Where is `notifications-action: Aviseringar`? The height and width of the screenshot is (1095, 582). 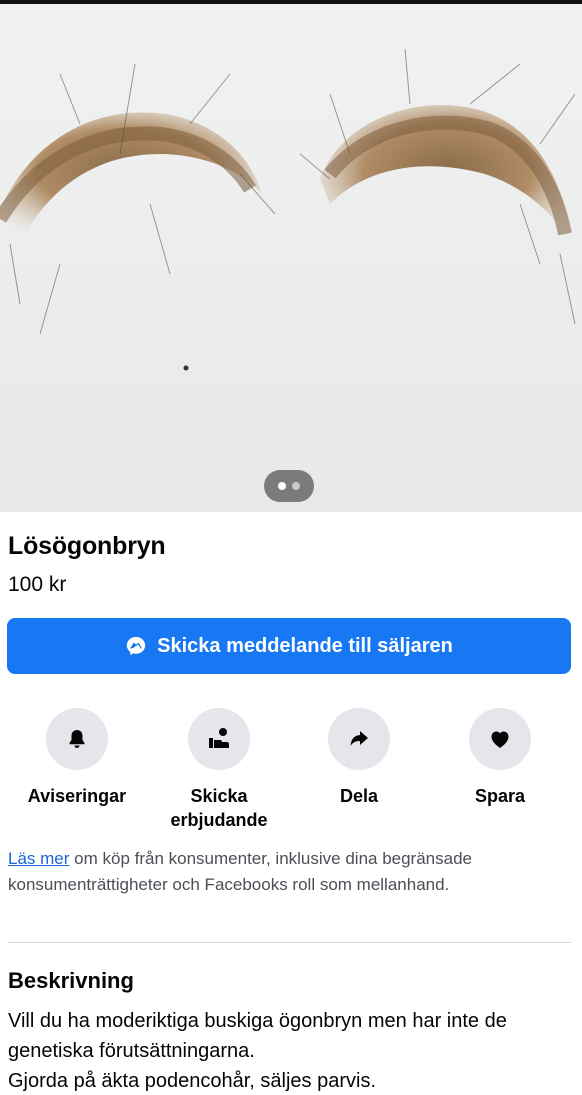
notifications-action: Aviseringar is located at coordinates (77, 758).